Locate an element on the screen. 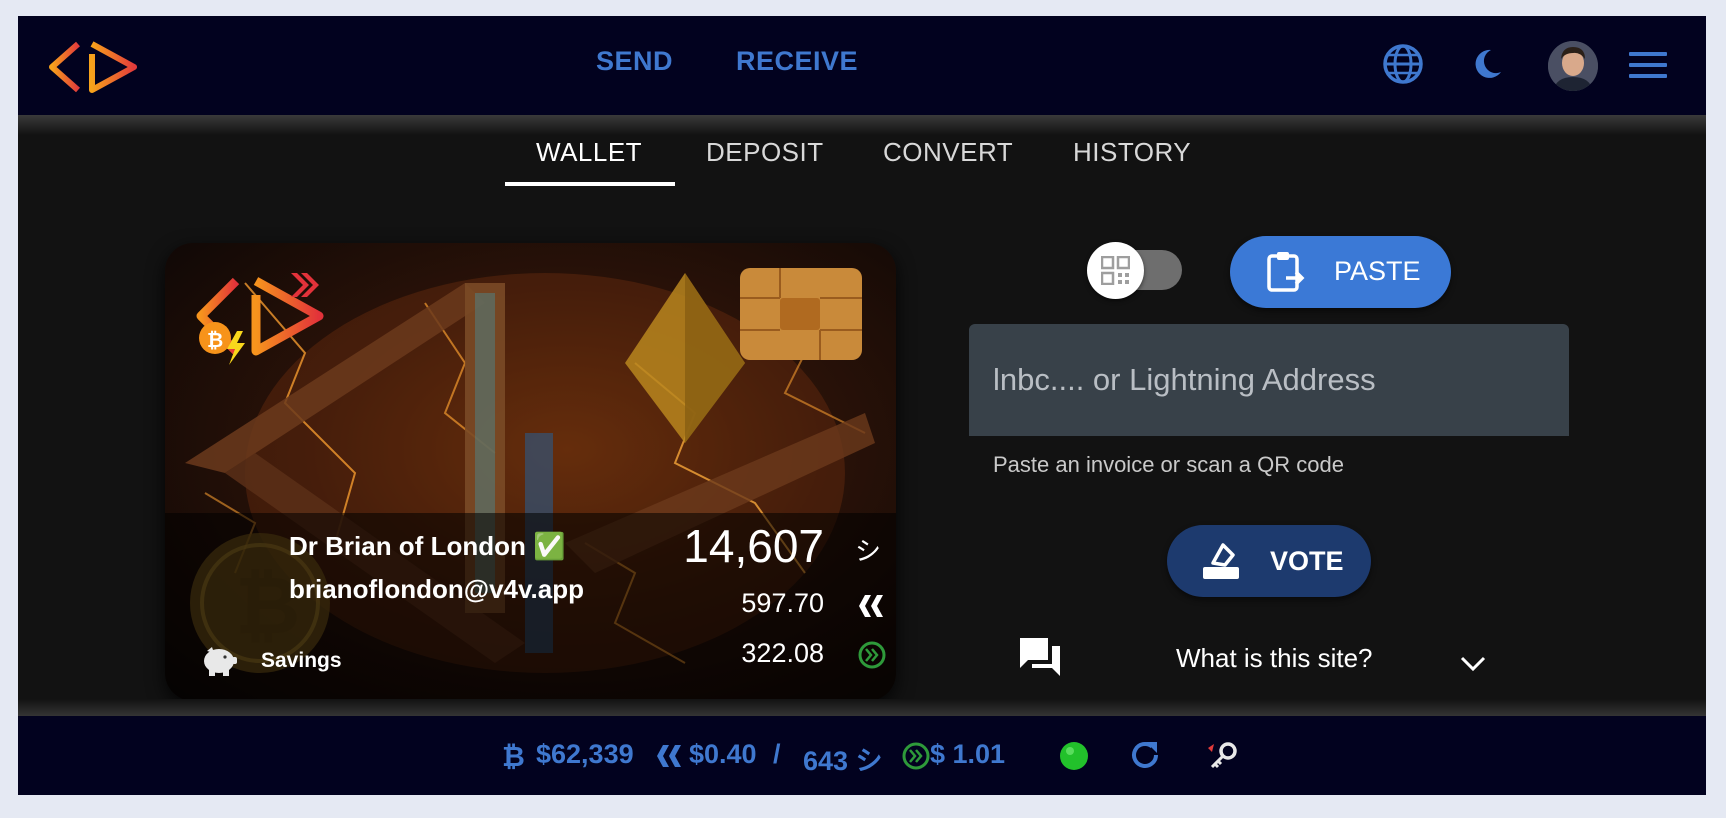 The width and height of the screenshot is (1726, 818). hive-price-icon is located at coordinates (669, 756).